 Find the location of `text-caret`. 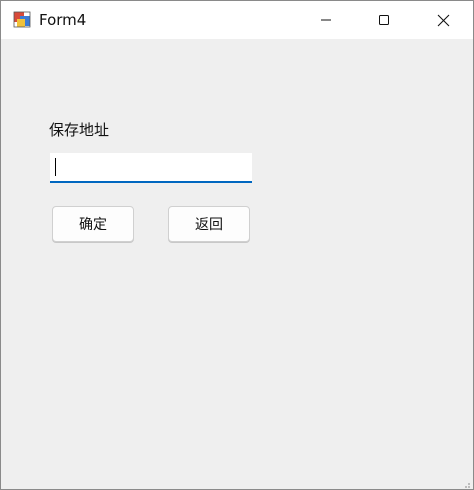

text-caret is located at coordinates (55, 167).